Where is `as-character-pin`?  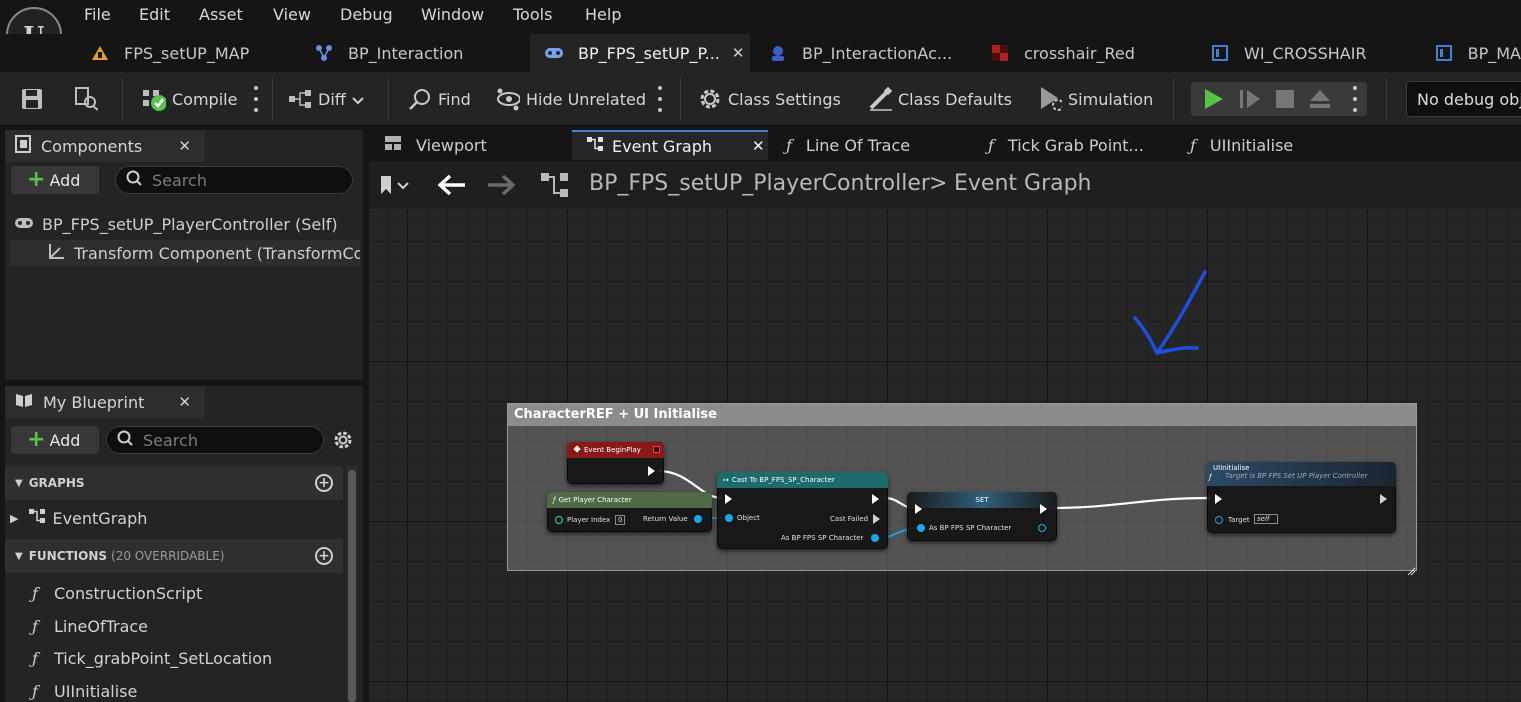
as-character-pin is located at coordinates (875, 538).